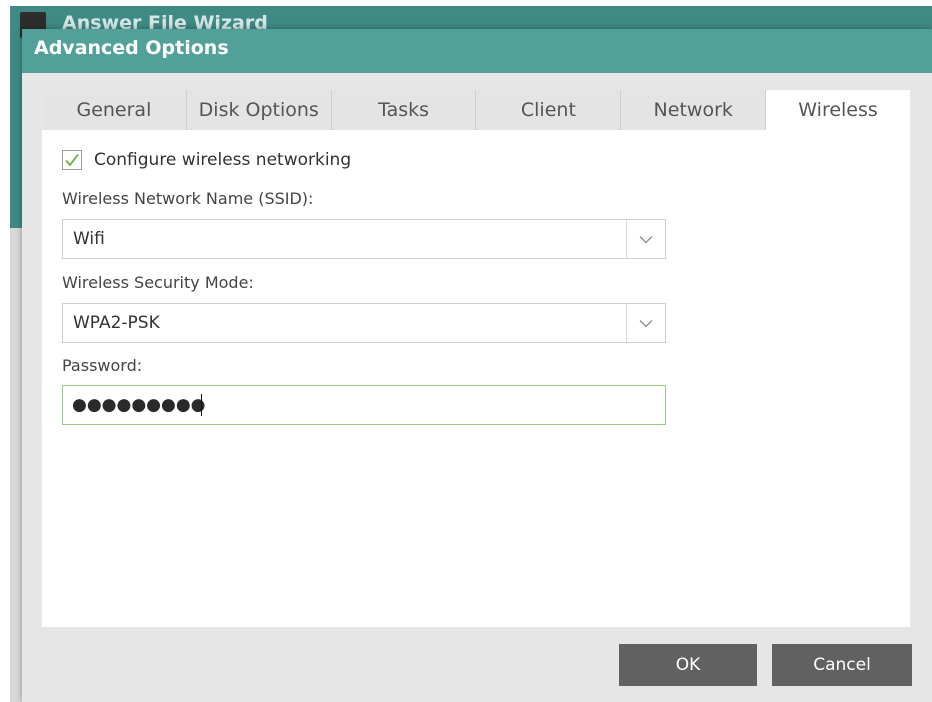 The width and height of the screenshot is (932, 702). Describe the element at coordinates (549, 110) in the screenshot. I see `tab-client: Client` at that location.